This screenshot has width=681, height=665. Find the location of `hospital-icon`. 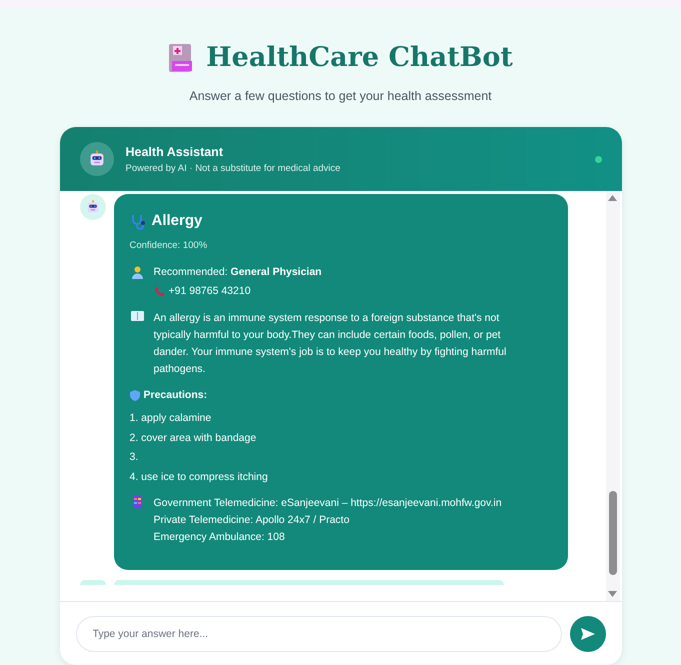

hospital-icon is located at coordinates (181, 58).